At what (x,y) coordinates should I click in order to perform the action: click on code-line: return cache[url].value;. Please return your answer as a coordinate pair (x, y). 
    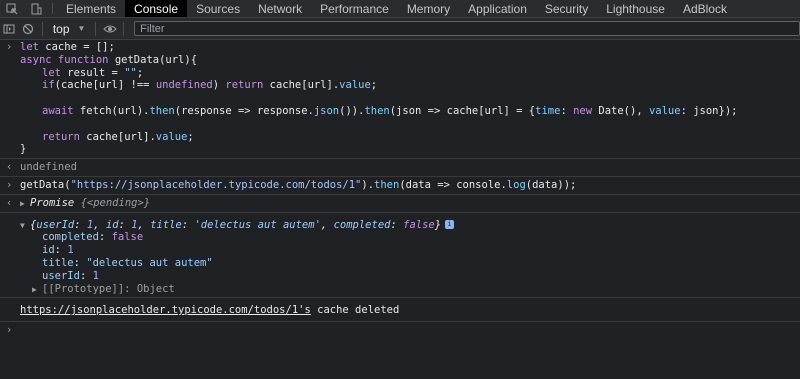
    Looking at the image, I should click on (118, 136).